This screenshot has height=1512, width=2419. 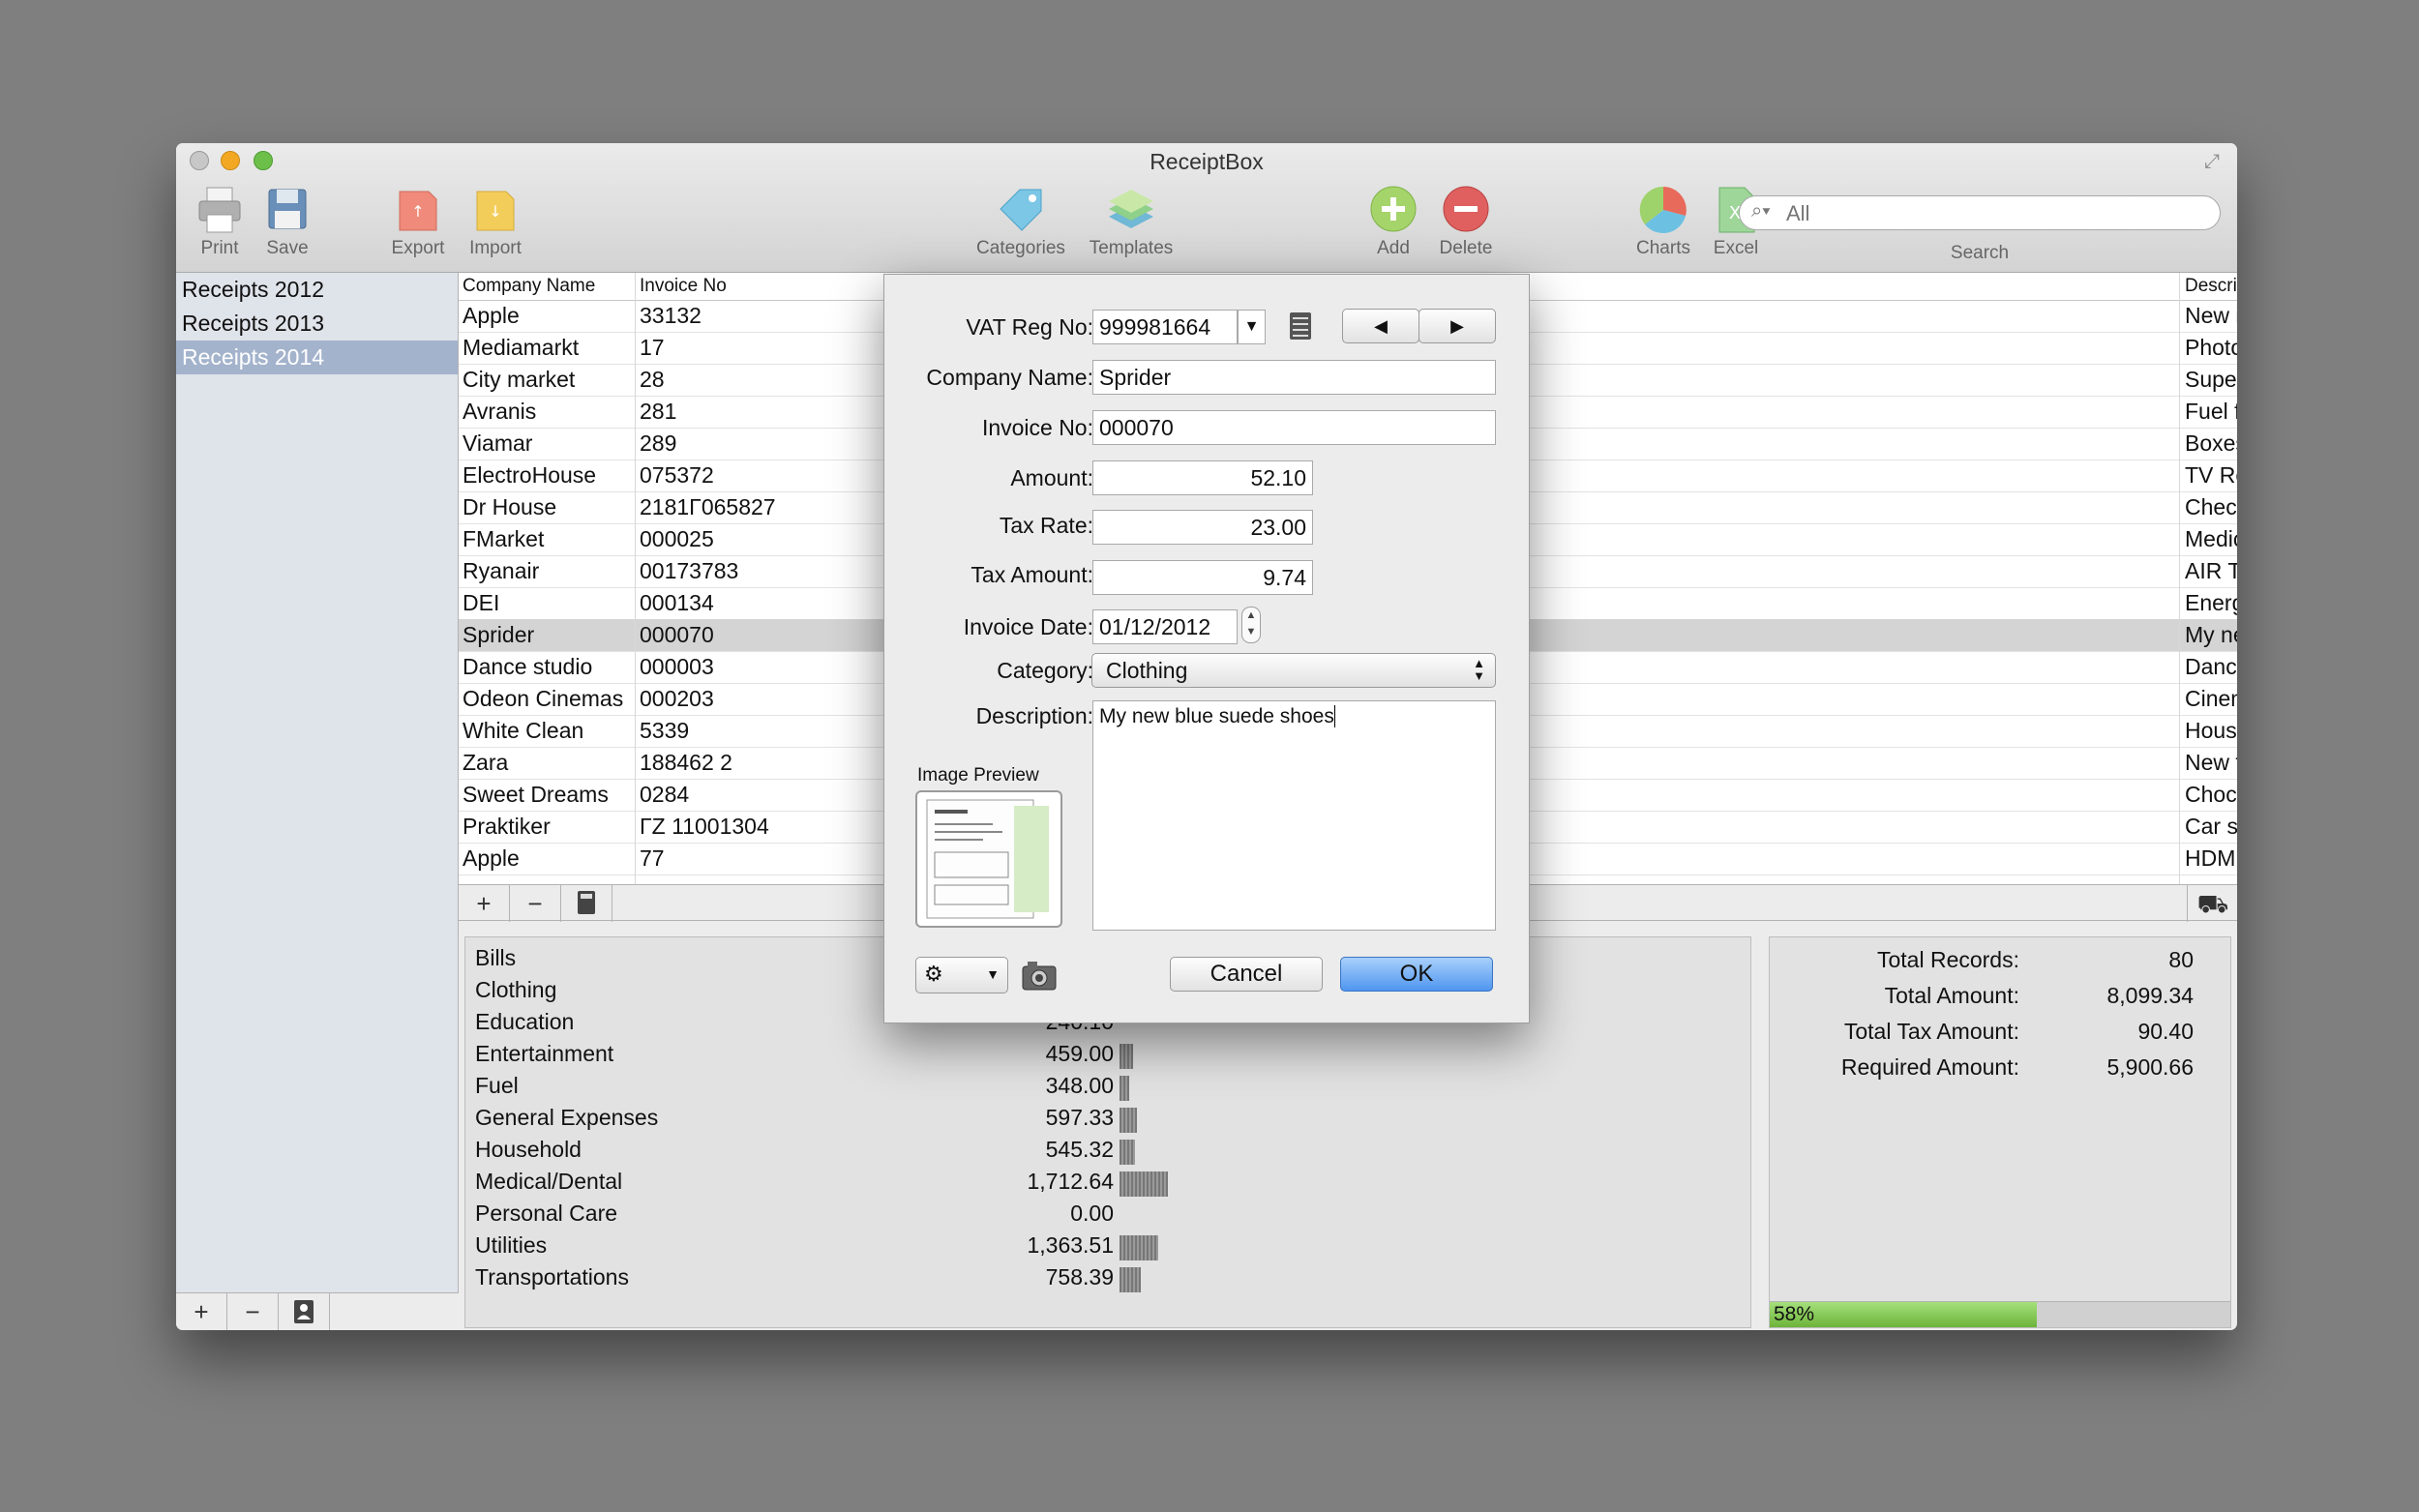 I want to click on sidebar-toolbar: + −, so click(x=317, y=1311).